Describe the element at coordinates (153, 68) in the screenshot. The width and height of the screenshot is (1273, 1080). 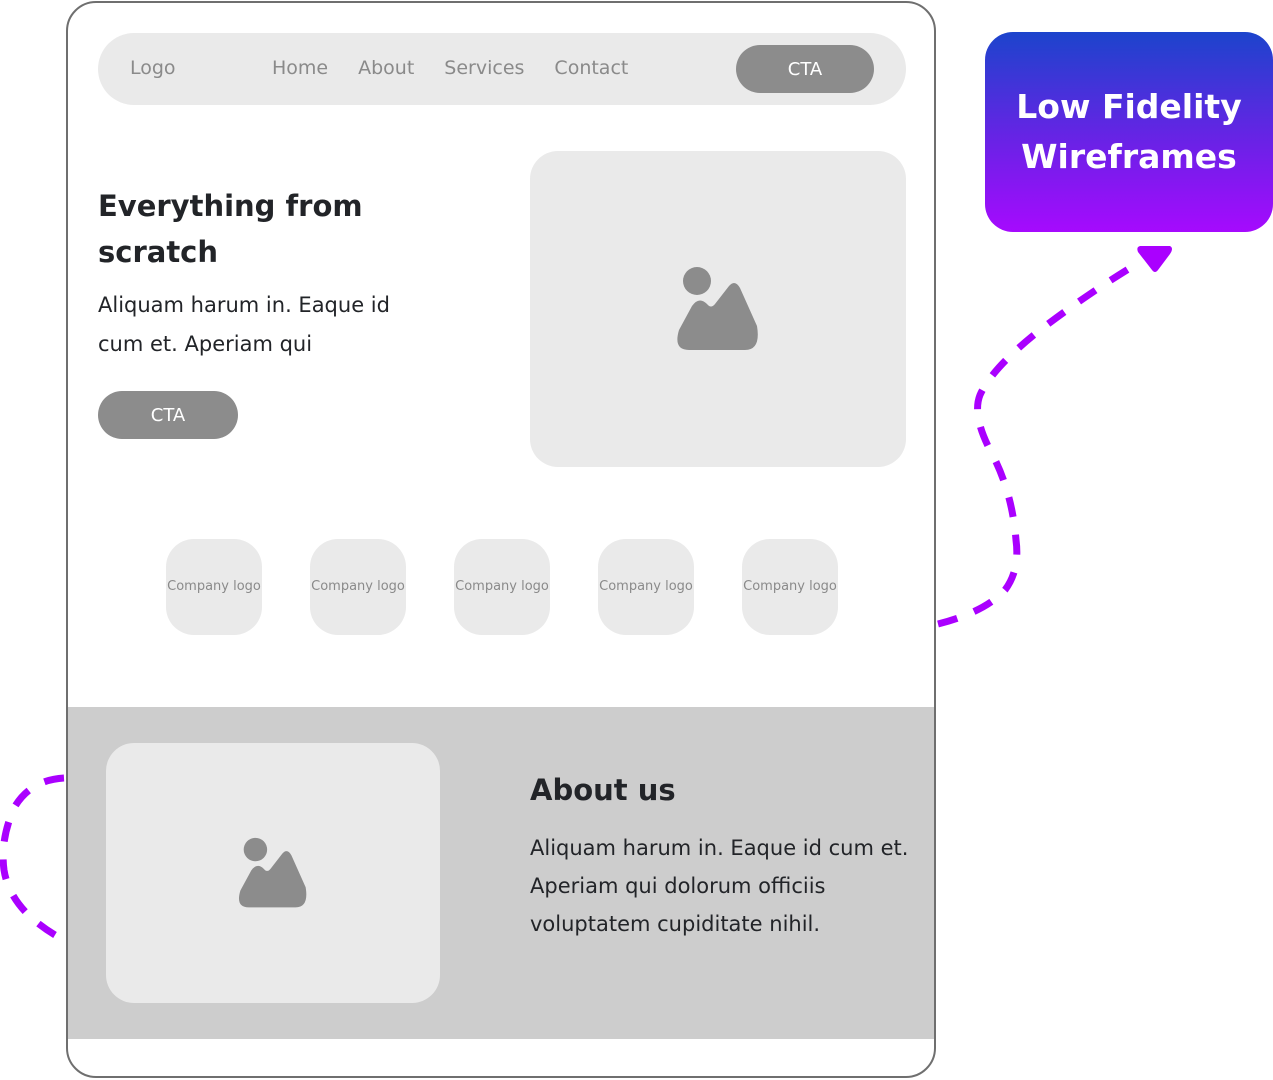
I see `nav-logo: Logo` at that location.